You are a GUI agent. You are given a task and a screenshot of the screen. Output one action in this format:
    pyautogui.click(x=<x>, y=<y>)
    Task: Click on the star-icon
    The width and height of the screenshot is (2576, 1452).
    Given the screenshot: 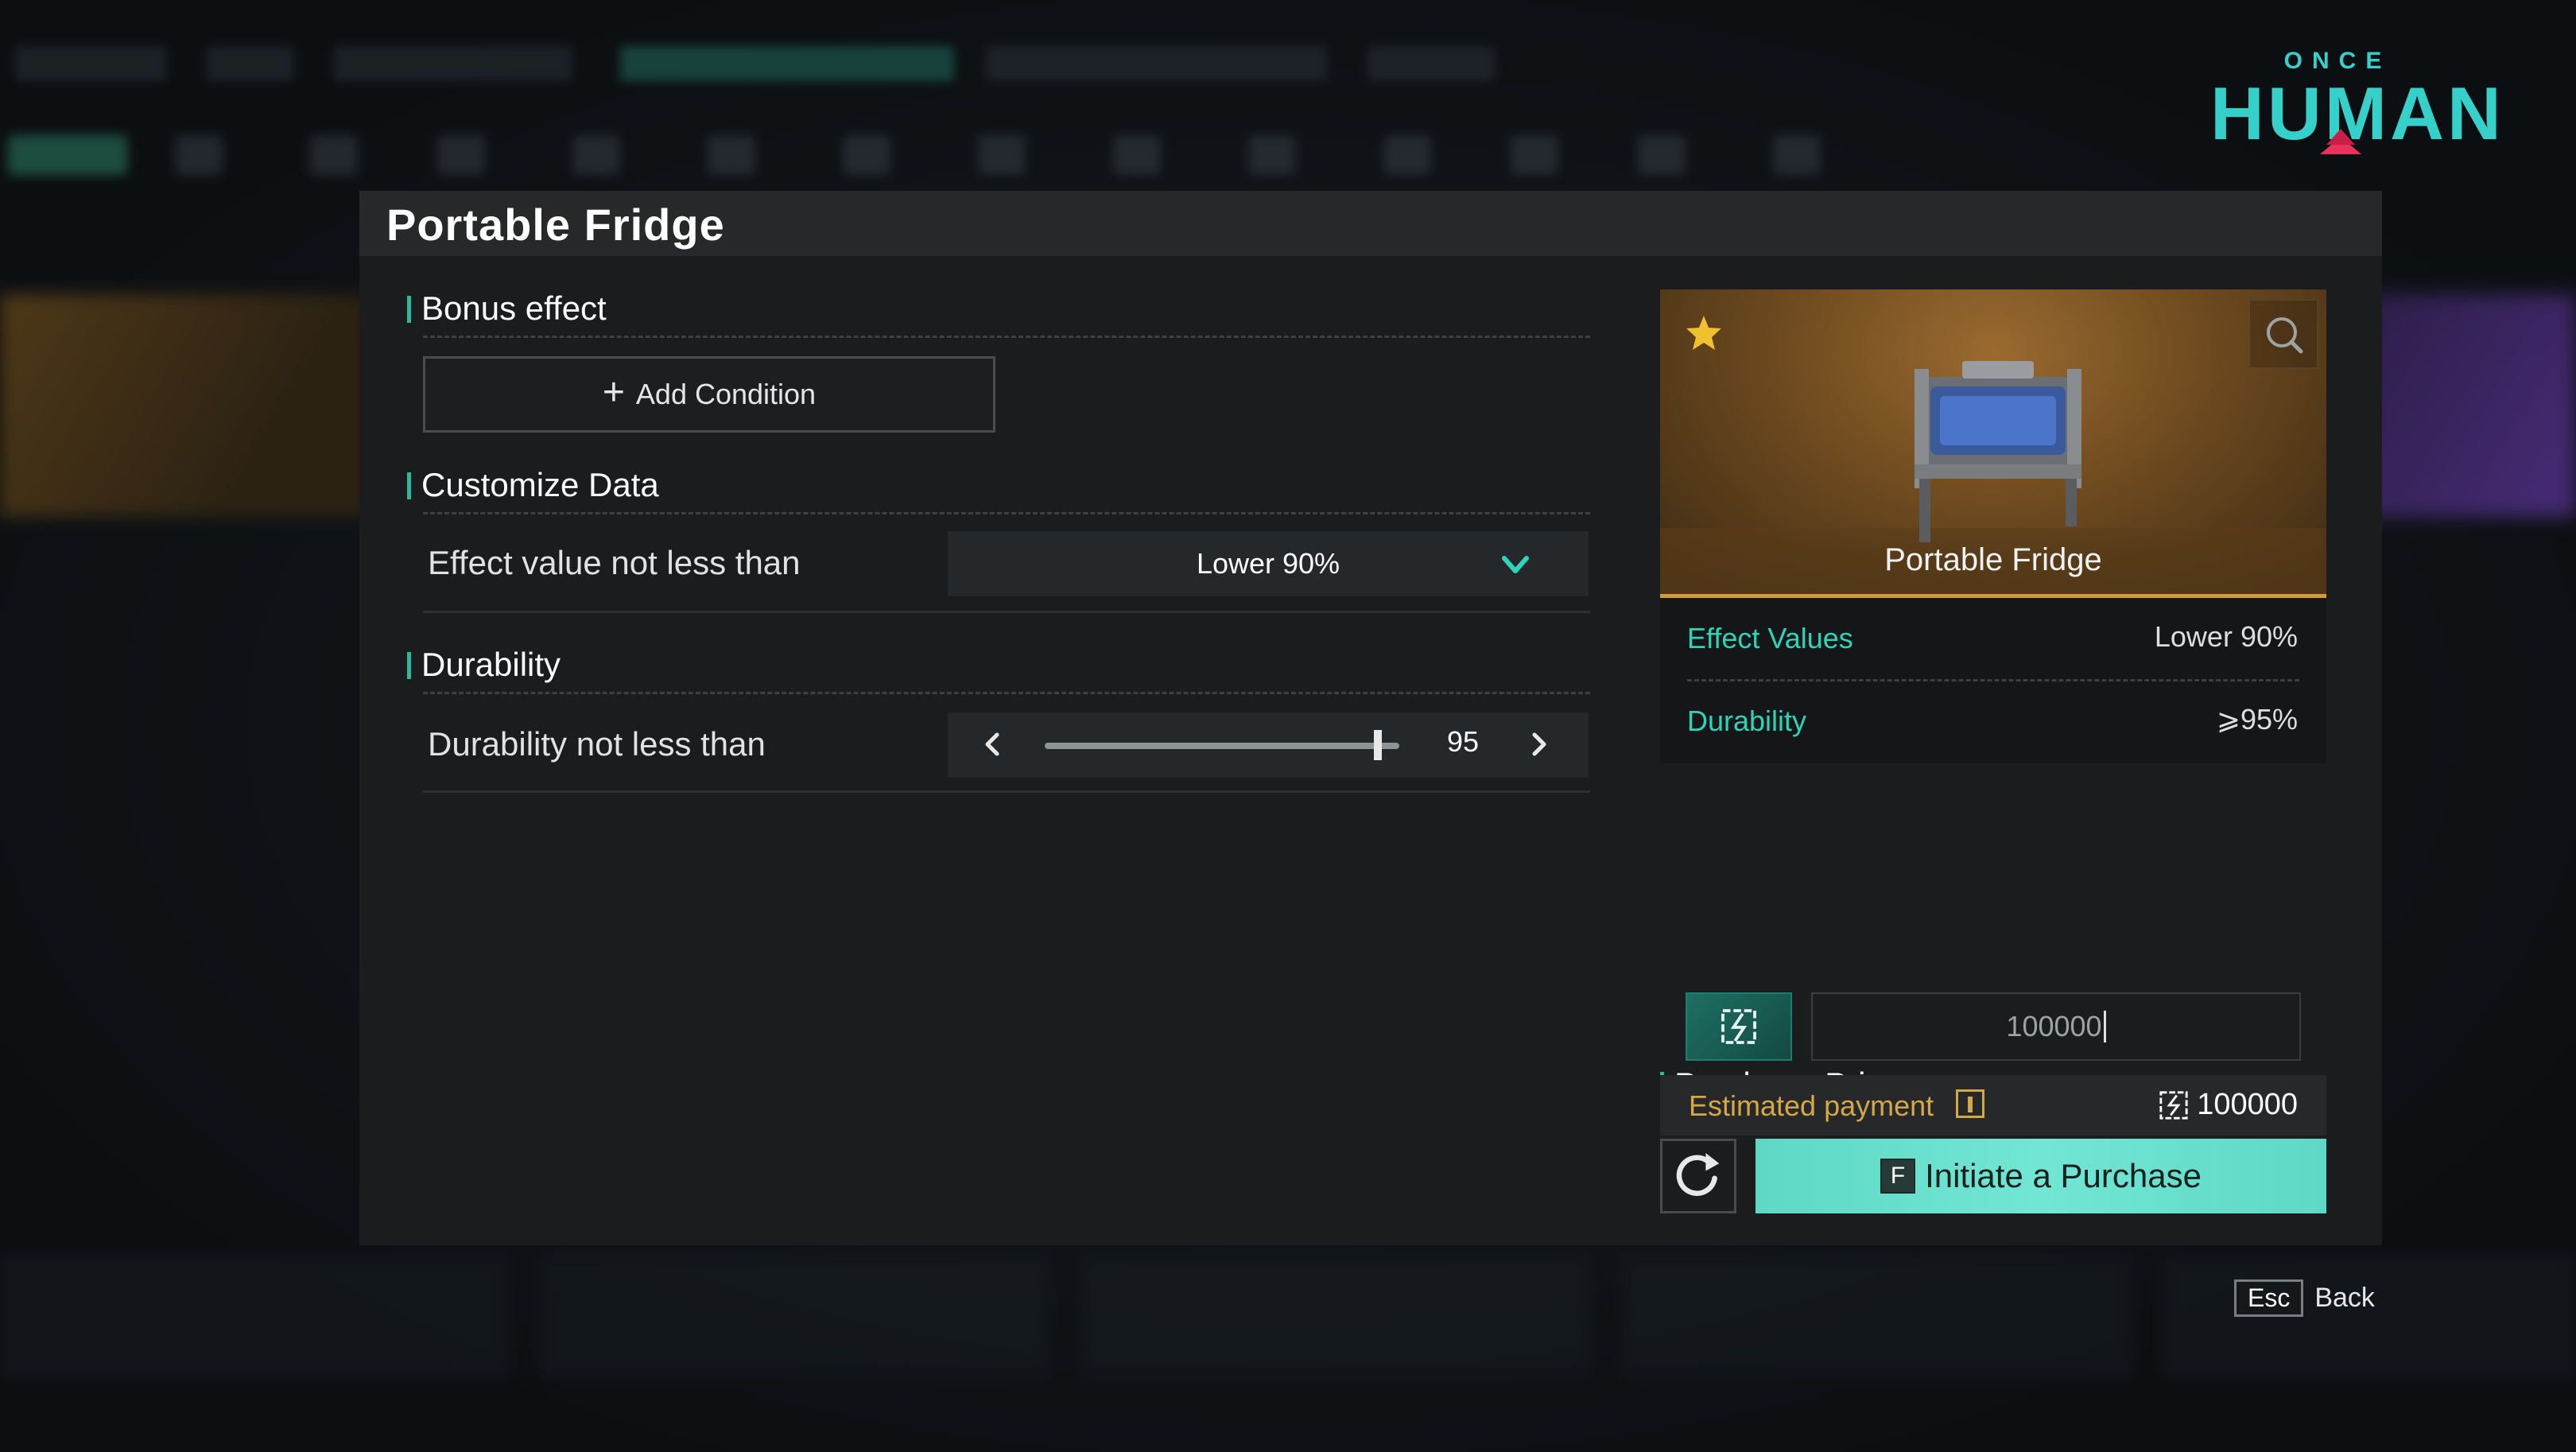 What is the action you would take?
    pyautogui.click(x=1704, y=333)
    